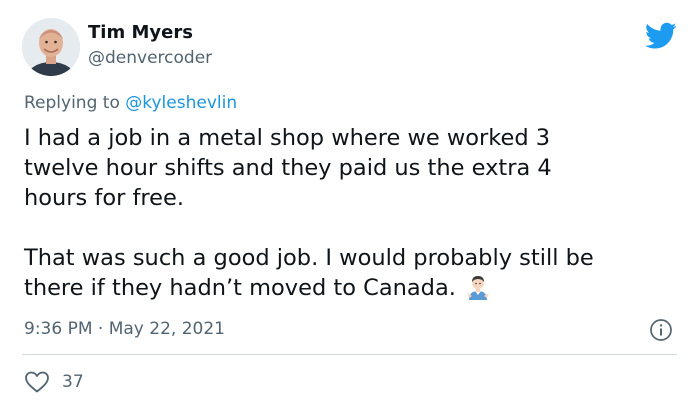 The height and width of the screenshot is (410, 700). Describe the element at coordinates (75, 103) in the screenshot. I see `reply-prefix: Replying to` at that location.